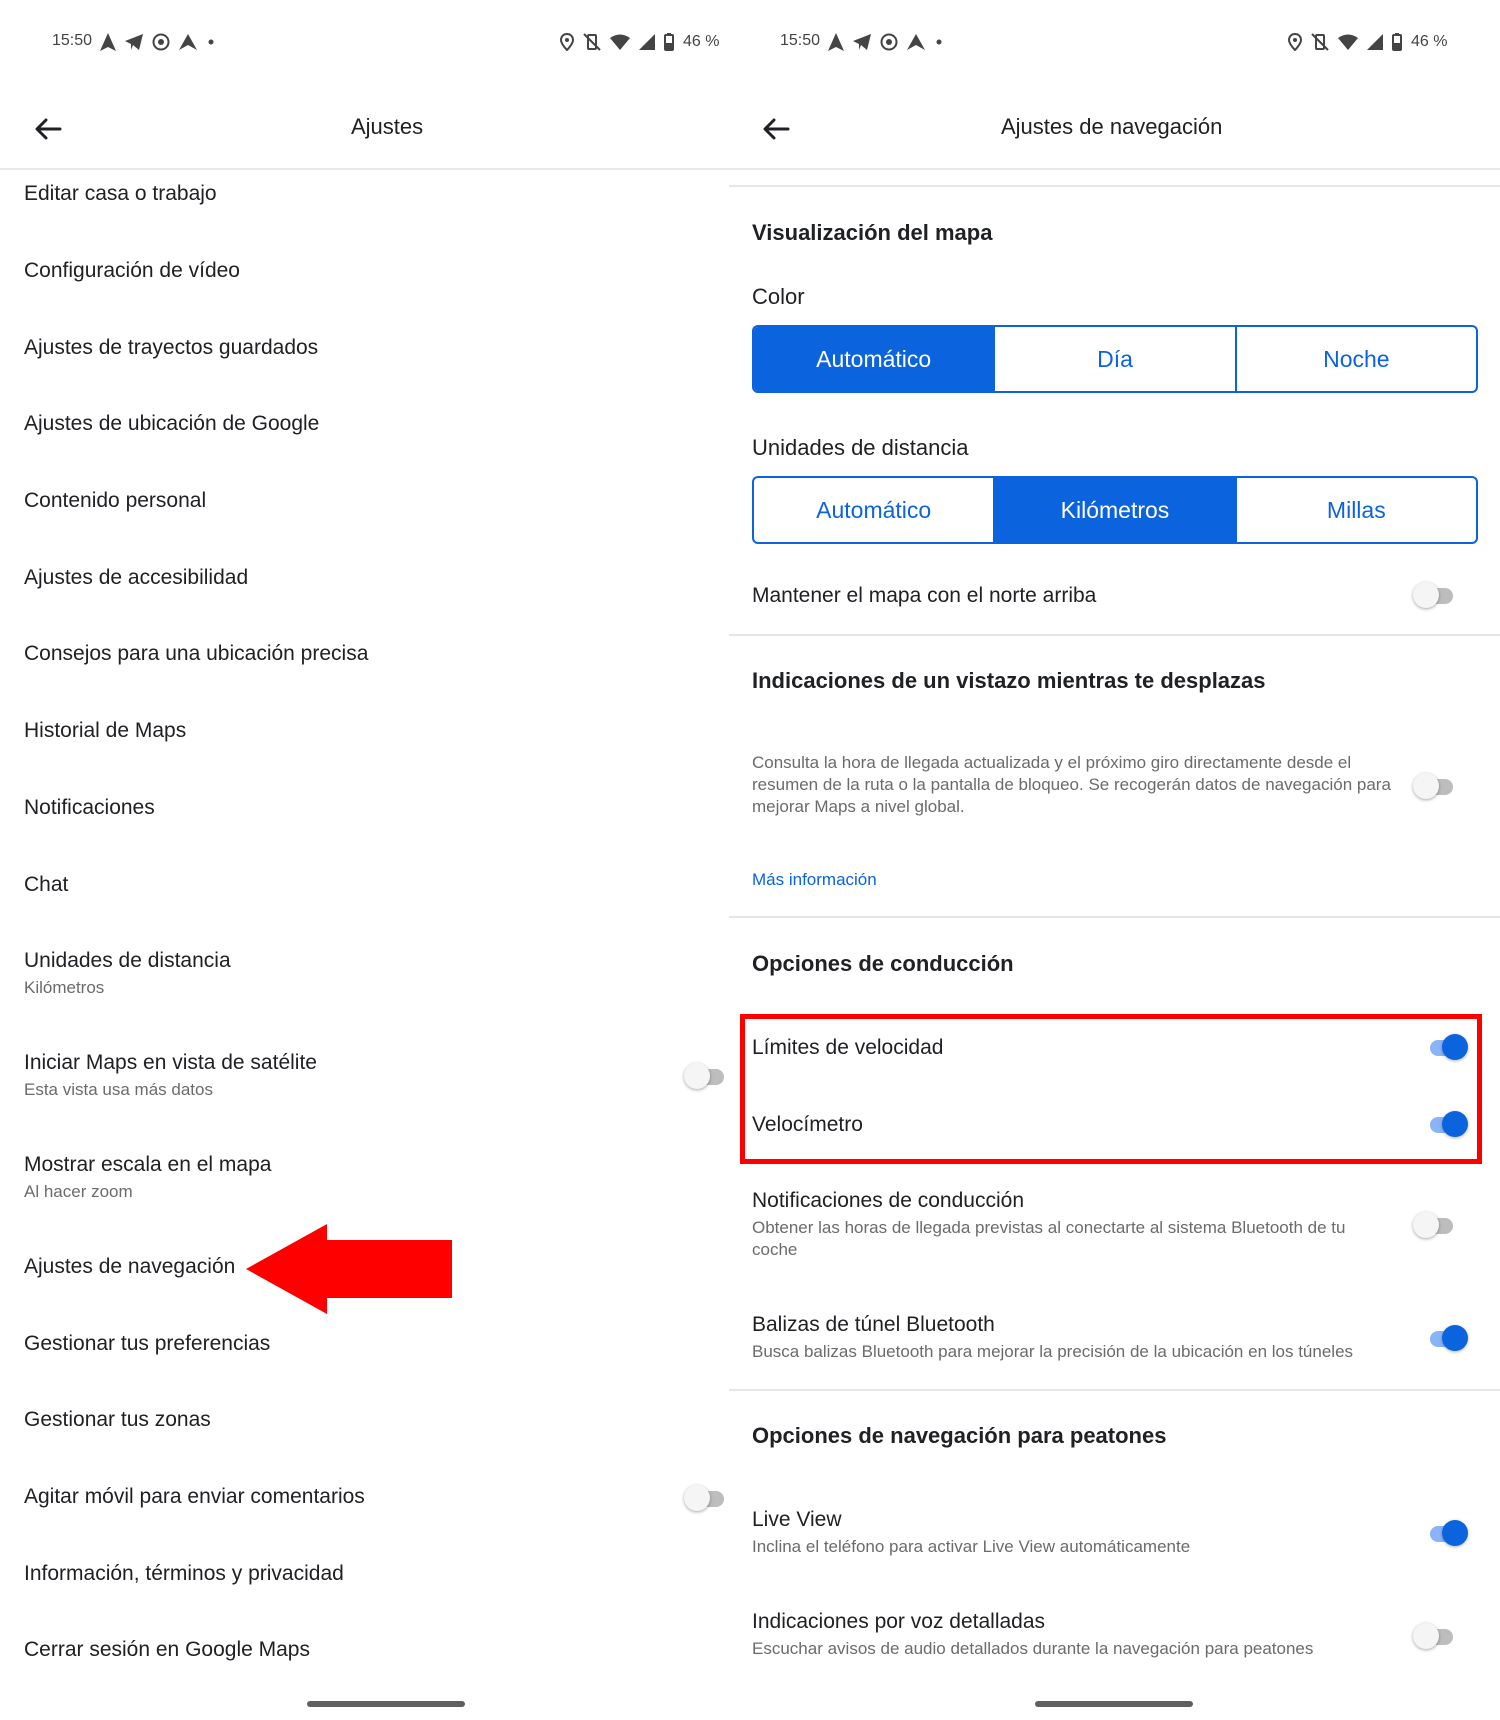  I want to click on page-title: Ajustes de navegación, so click(1112, 126).